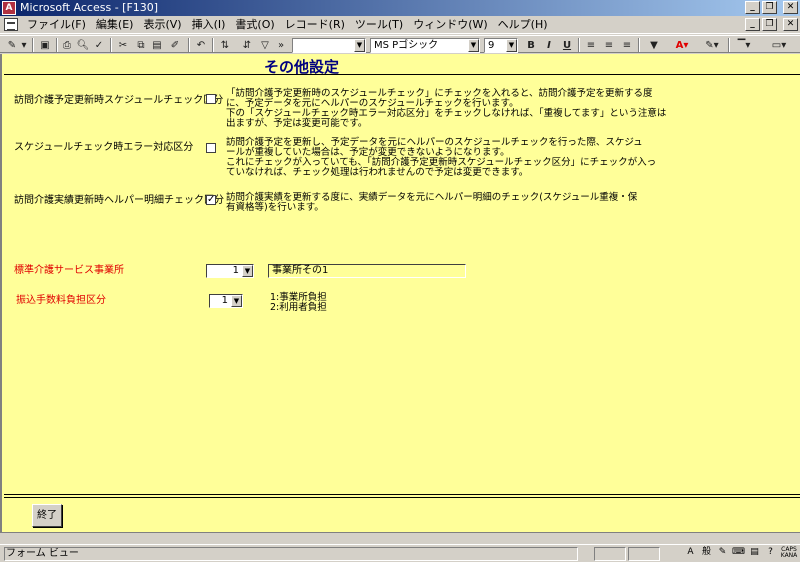 The width and height of the screenshot is (800, 562). Describe the element at coordinates (425, 45) in the screenshot. I see `font-name-combo: MS Pゴシック ▼` at that location.